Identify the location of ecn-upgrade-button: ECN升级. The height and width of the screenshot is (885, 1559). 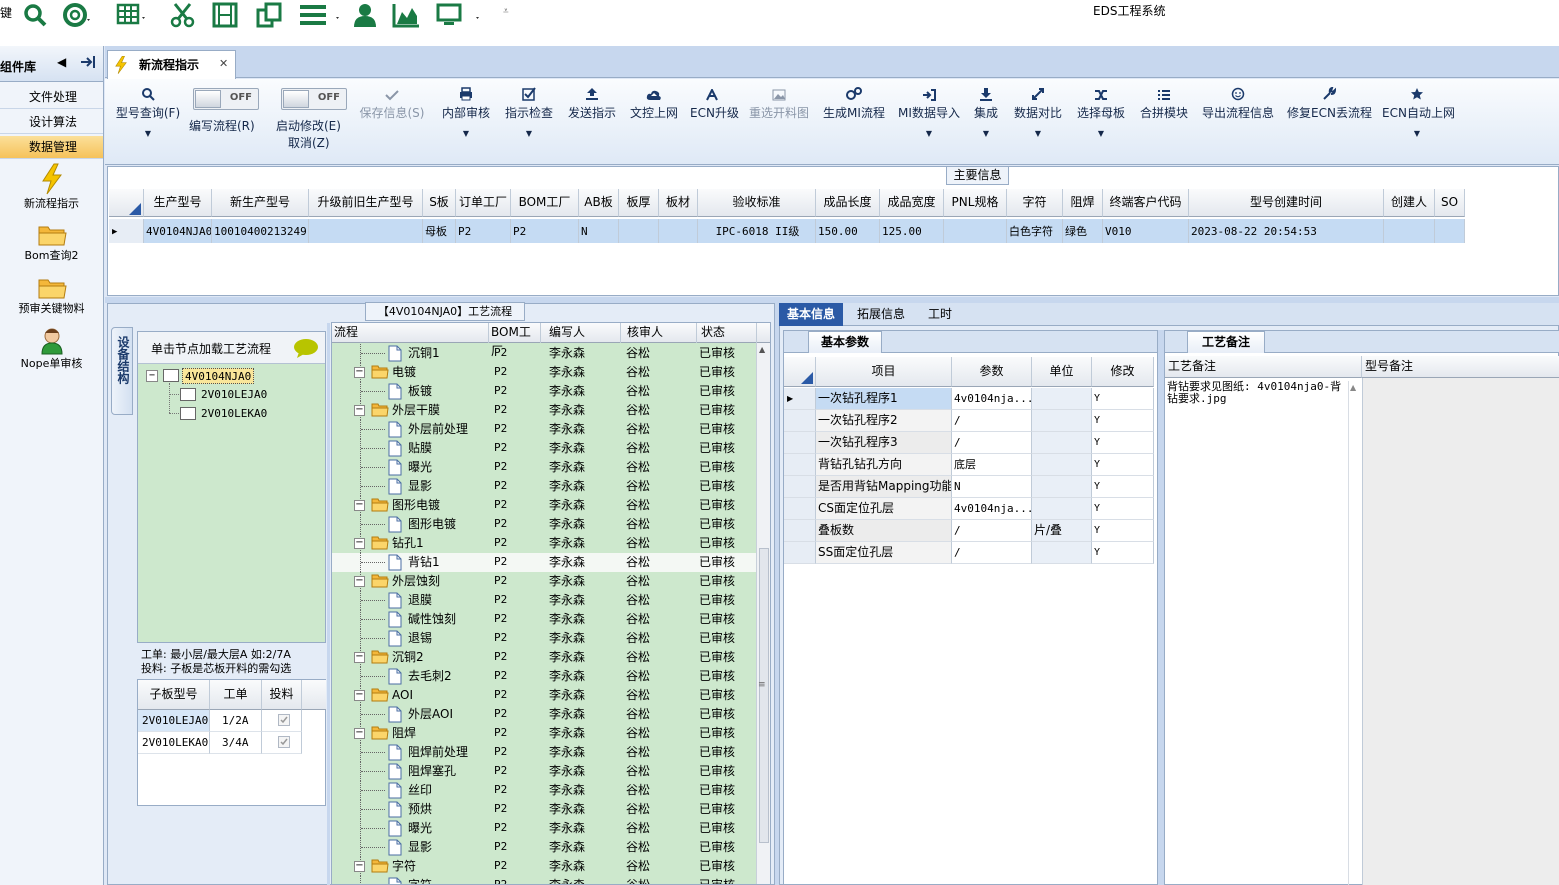
(714, 102).